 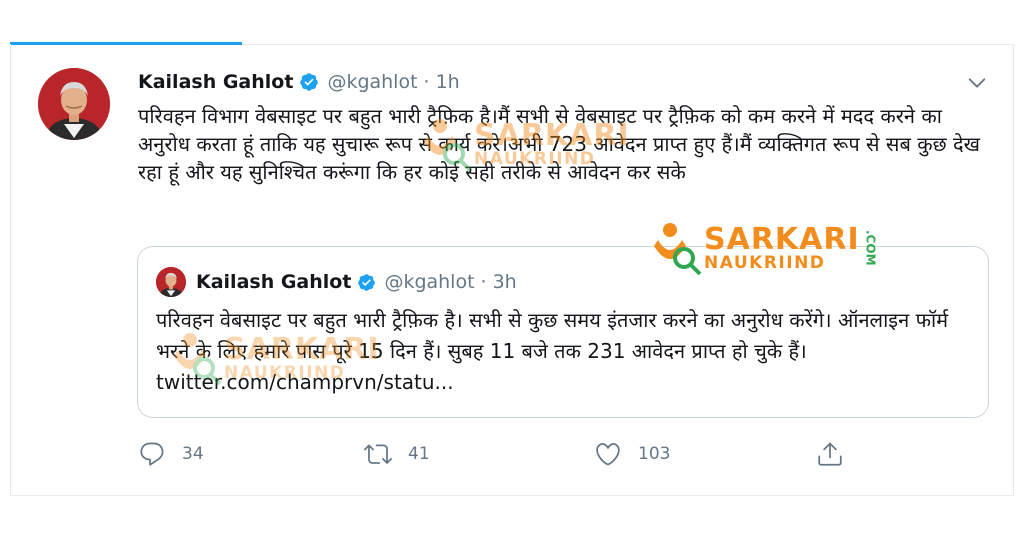 What do you see at coordinates (171, 454) in the screenshot?
I see `reply-button: 34` at bounding box center [171, 454].